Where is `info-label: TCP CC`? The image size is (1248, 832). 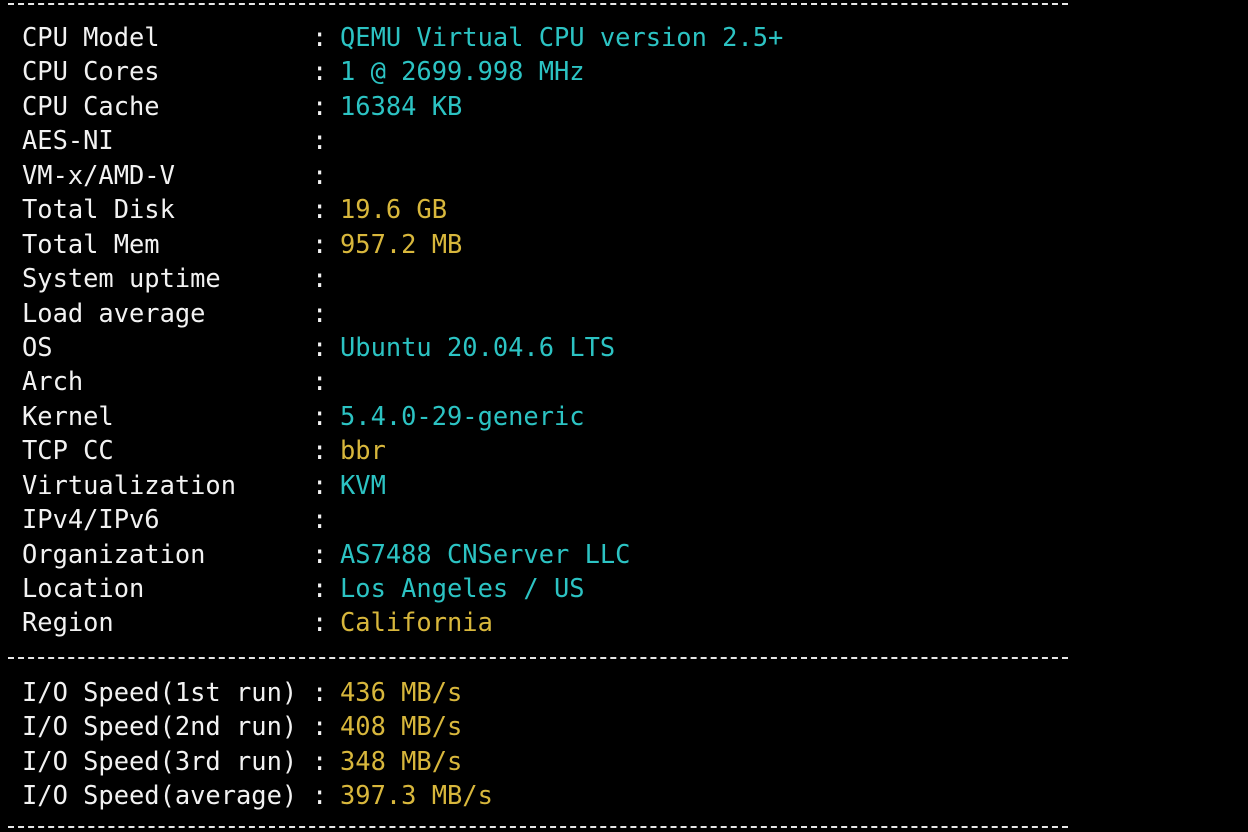
info-label: TCP CC is located at coordinates (68, 450).